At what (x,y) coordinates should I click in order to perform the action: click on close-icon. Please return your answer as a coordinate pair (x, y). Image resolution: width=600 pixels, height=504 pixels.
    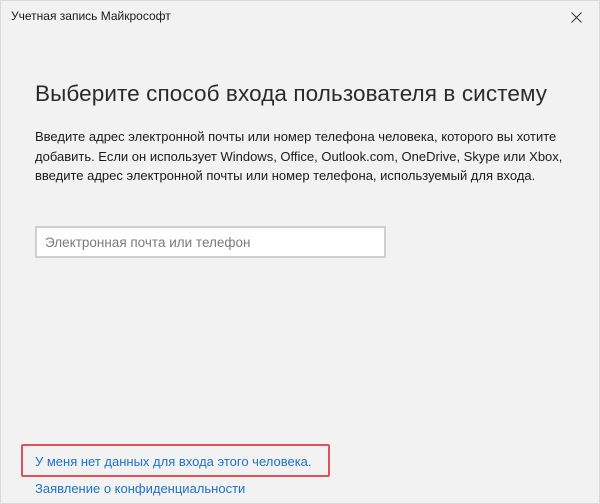
    Looking at the image, I should click on (576, 17).